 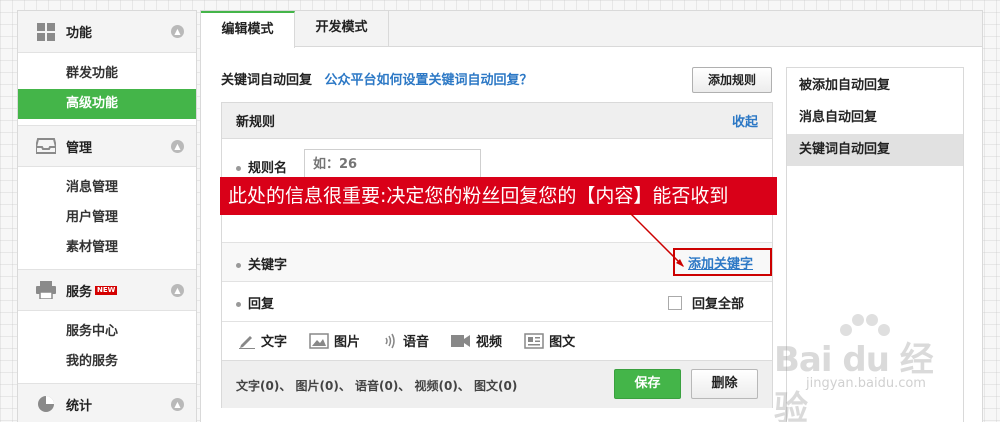 I want to click on tool-video: 视频, so click(x=476, y=340).